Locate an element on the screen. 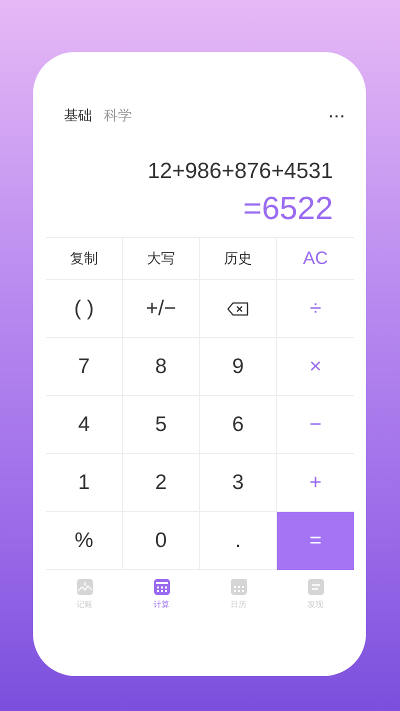 The width and height of the screenshot is (400, 711). key-button: ( ) is located at coordinates (84, 309).